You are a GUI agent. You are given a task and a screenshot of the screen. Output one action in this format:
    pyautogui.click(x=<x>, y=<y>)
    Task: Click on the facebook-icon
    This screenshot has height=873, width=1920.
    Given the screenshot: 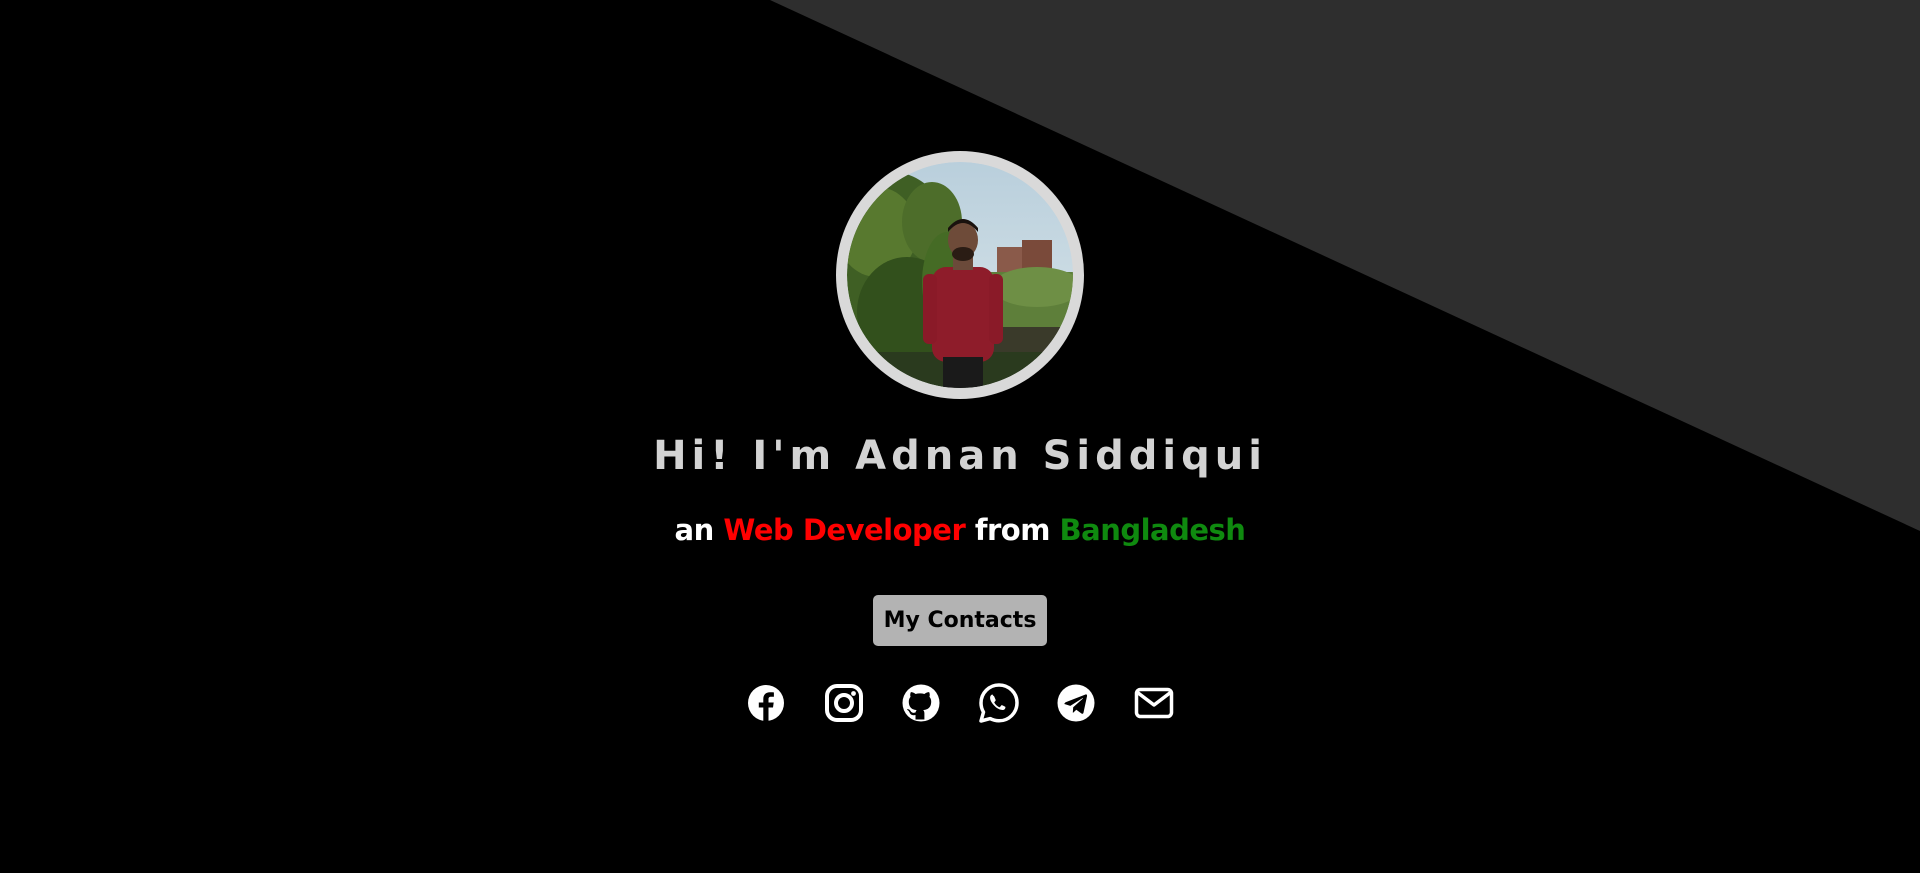 What is the action you would take?
    pyautogui.click(x=766, y=703)
    